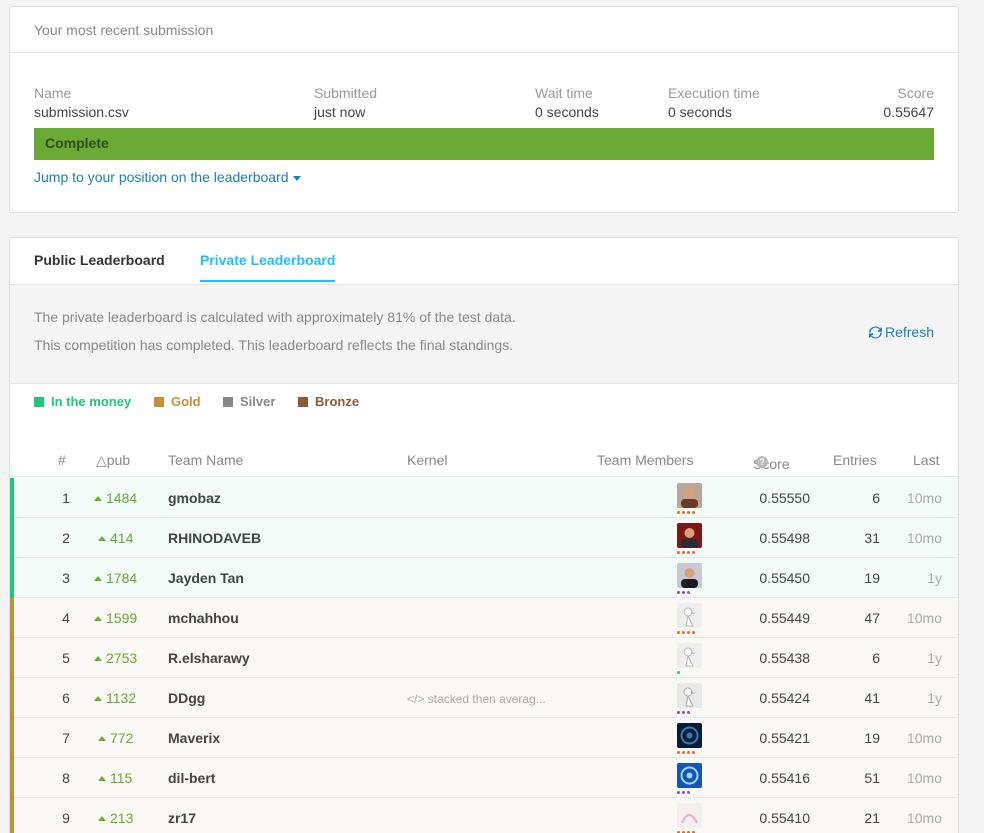 Image resolution: width=984 pixels, height=833 pixels. I want to click on delta-cell: 1784, so click(115, 578).